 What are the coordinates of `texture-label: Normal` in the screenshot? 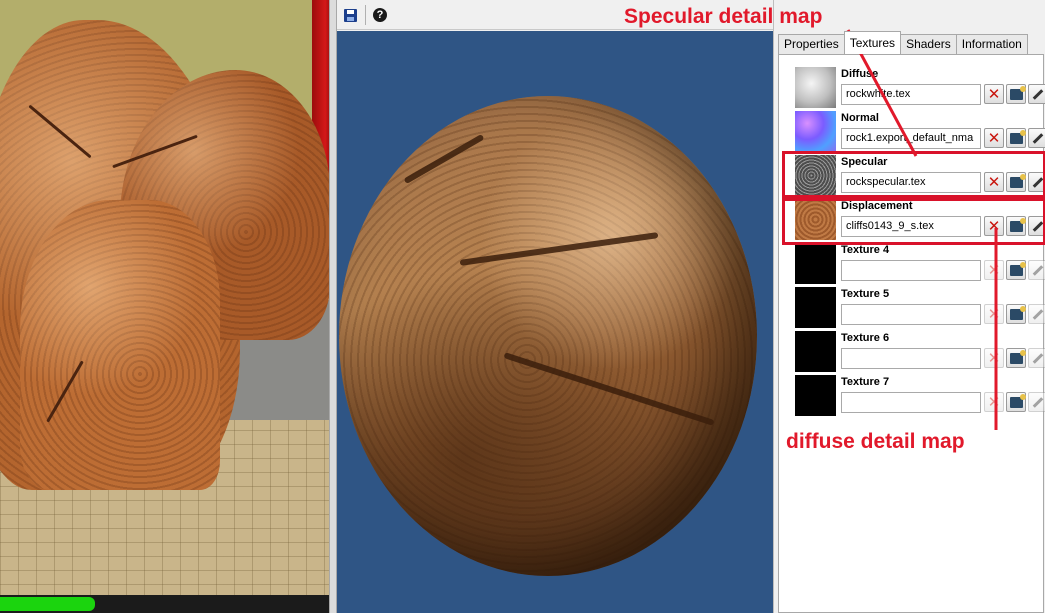 It's located at (860, 118).